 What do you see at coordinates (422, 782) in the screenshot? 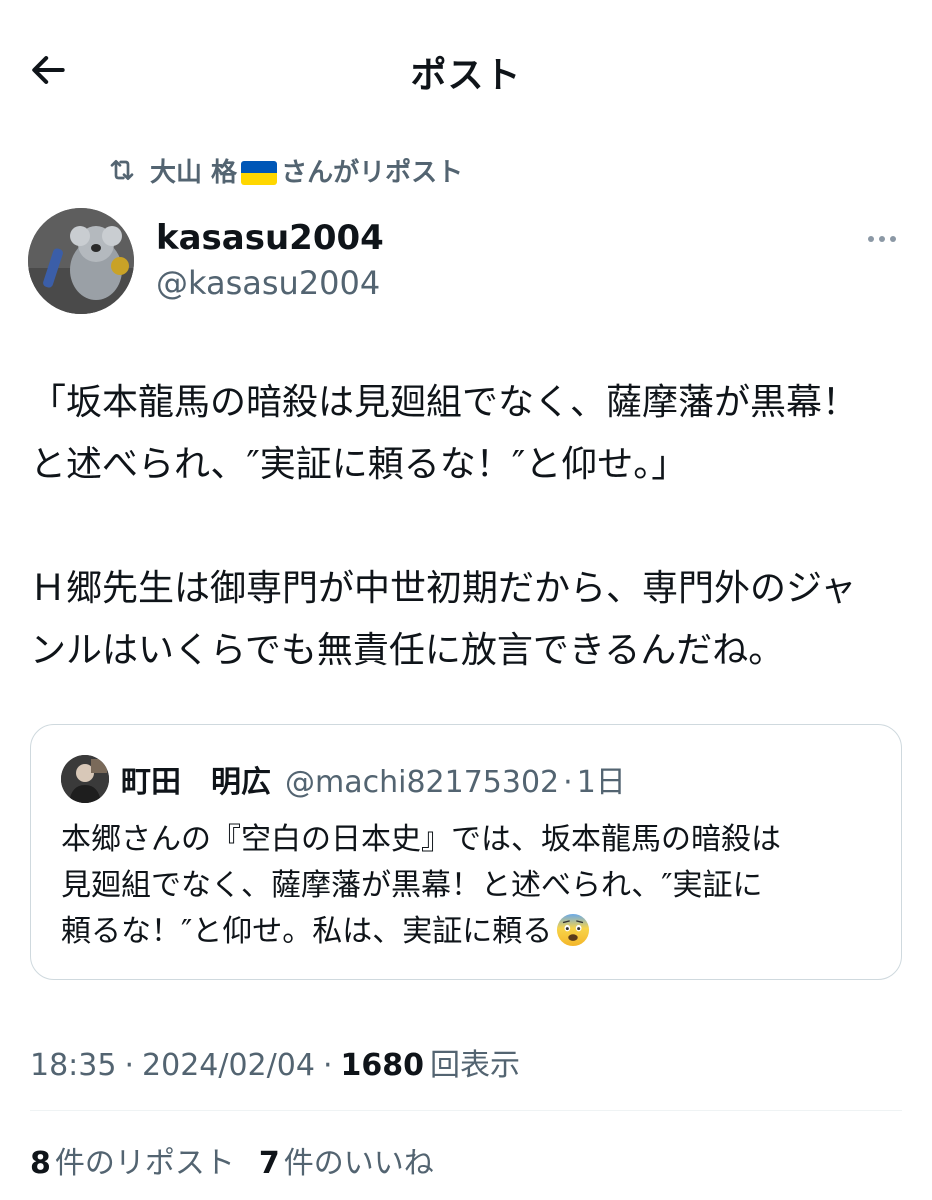
I see `quote-author-handle: @machi82175302` at bounding box center [422, 782].